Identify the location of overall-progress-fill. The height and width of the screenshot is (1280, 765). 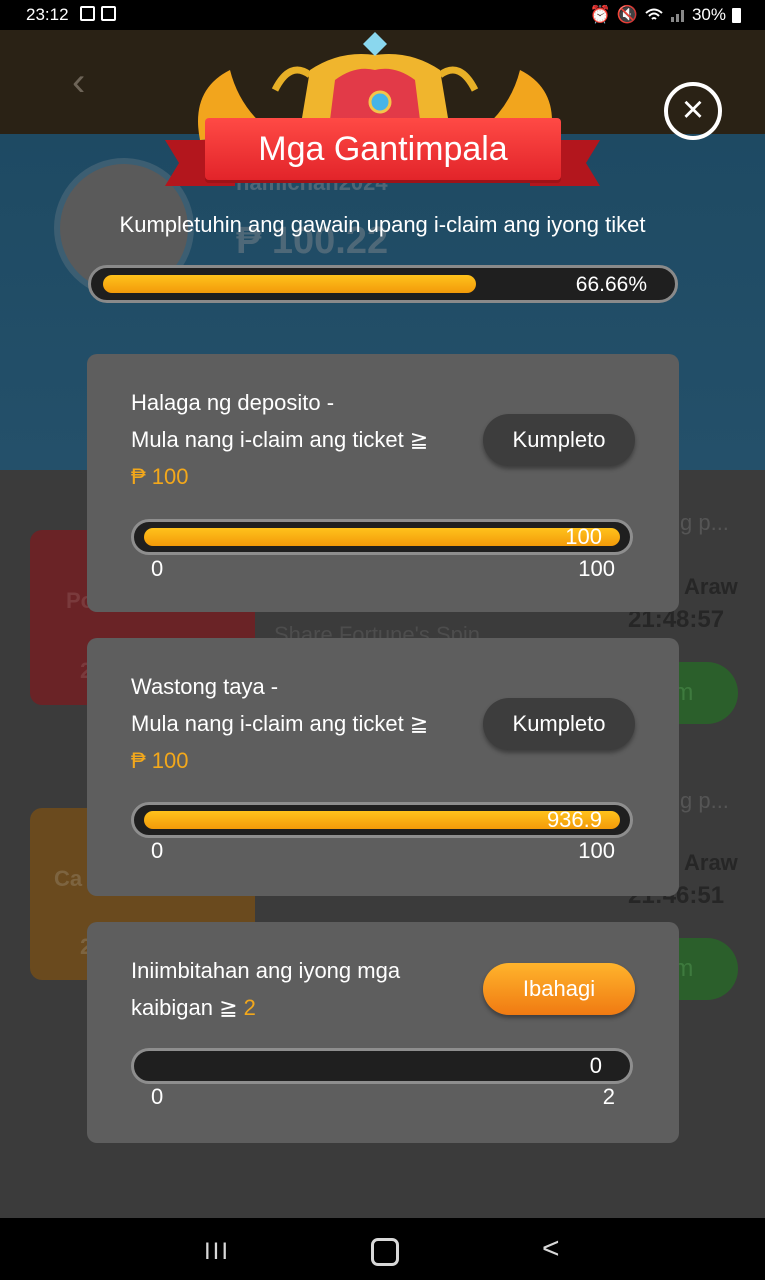
(290, 284).